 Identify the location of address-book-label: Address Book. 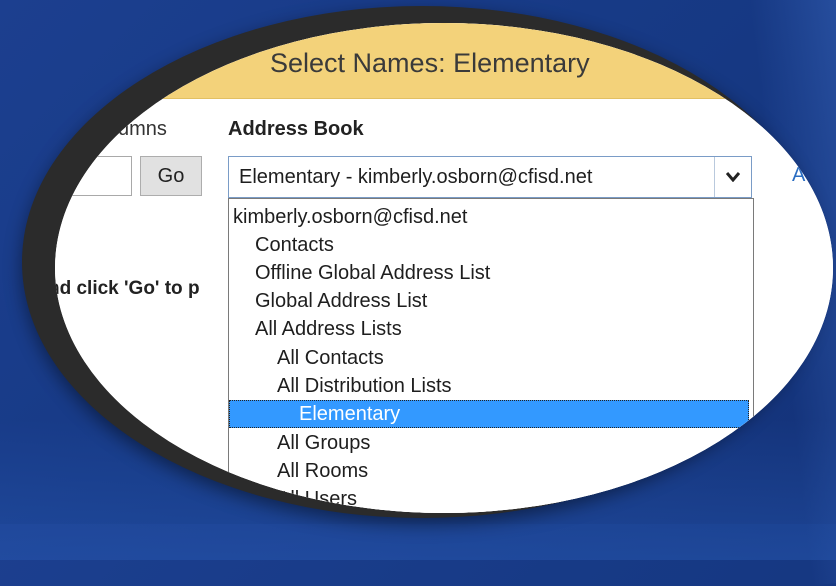
(296, 129).